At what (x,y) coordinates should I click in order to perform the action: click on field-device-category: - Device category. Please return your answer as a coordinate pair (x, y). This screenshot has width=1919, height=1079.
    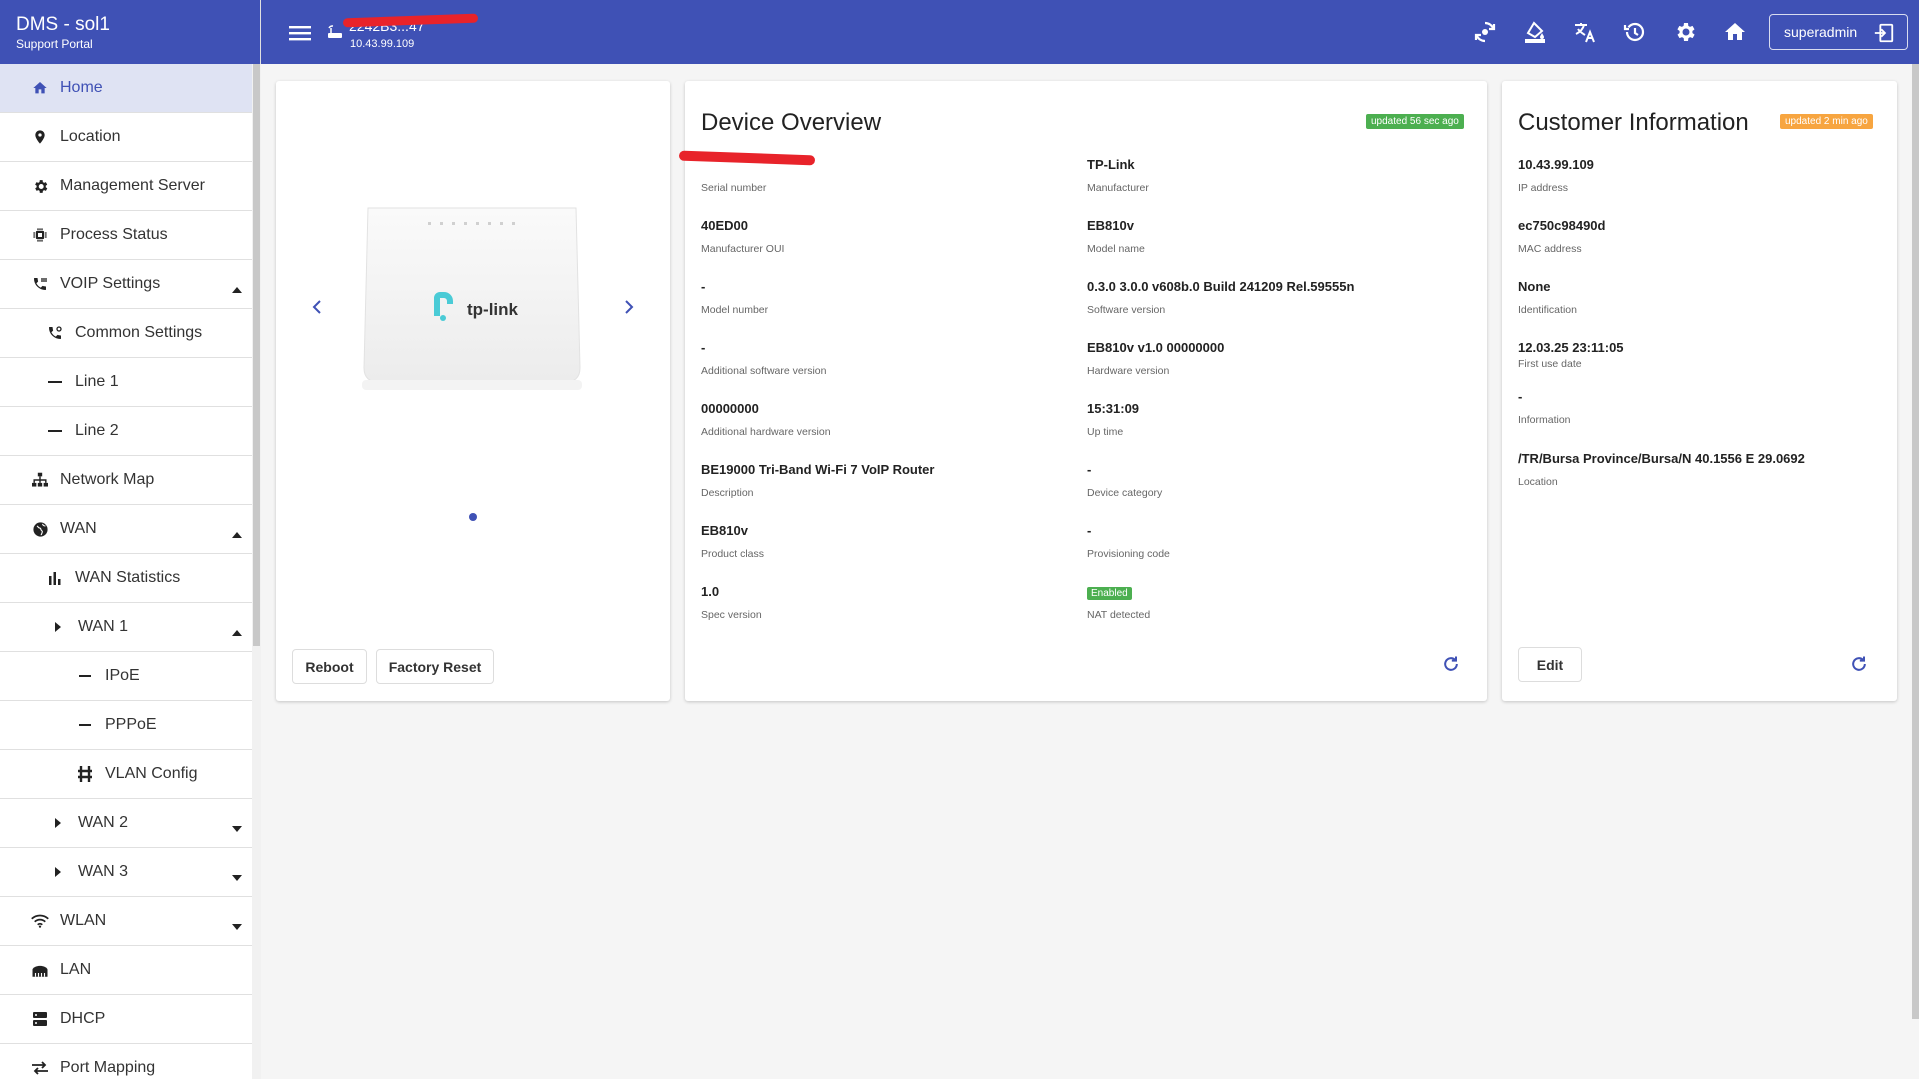
    Looking at the image, I should click on (1125, 480).